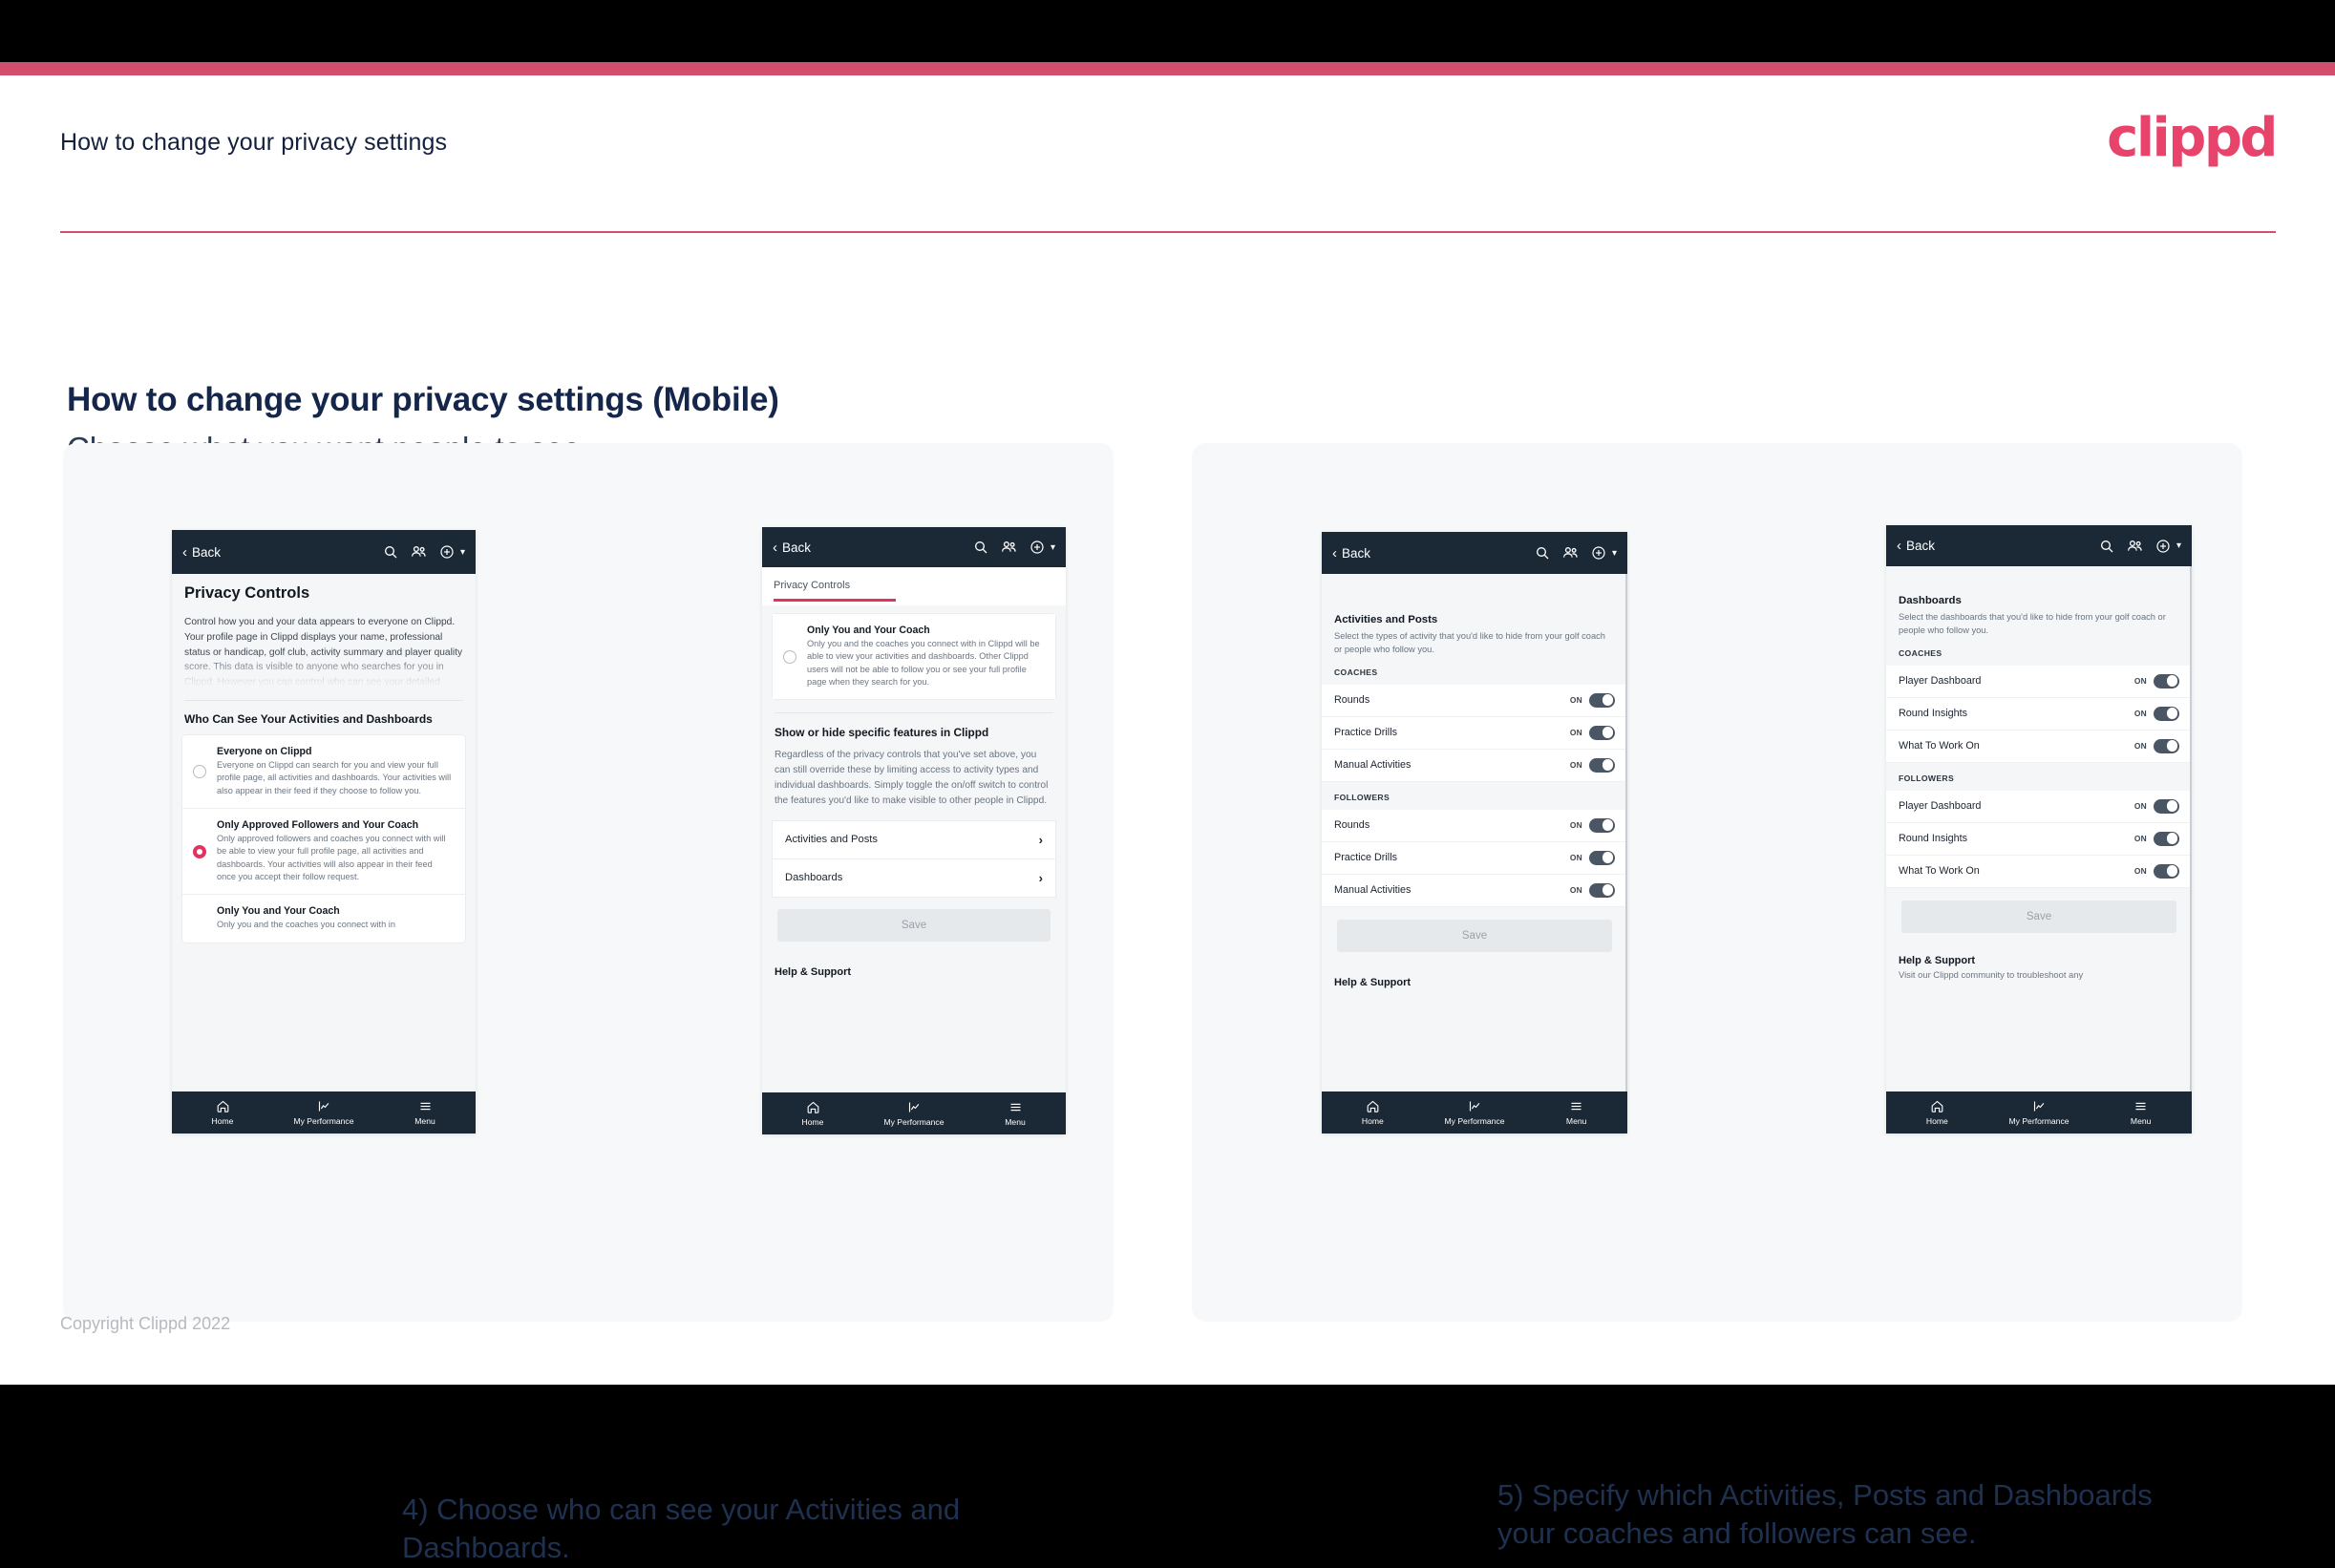 The image size is (2335, 1568). What do you see at coordinates (914, 839) in the screenshot?
I see `nav-activities-and-posts: Activities and Posts ›` at bounding box center [914, 839].